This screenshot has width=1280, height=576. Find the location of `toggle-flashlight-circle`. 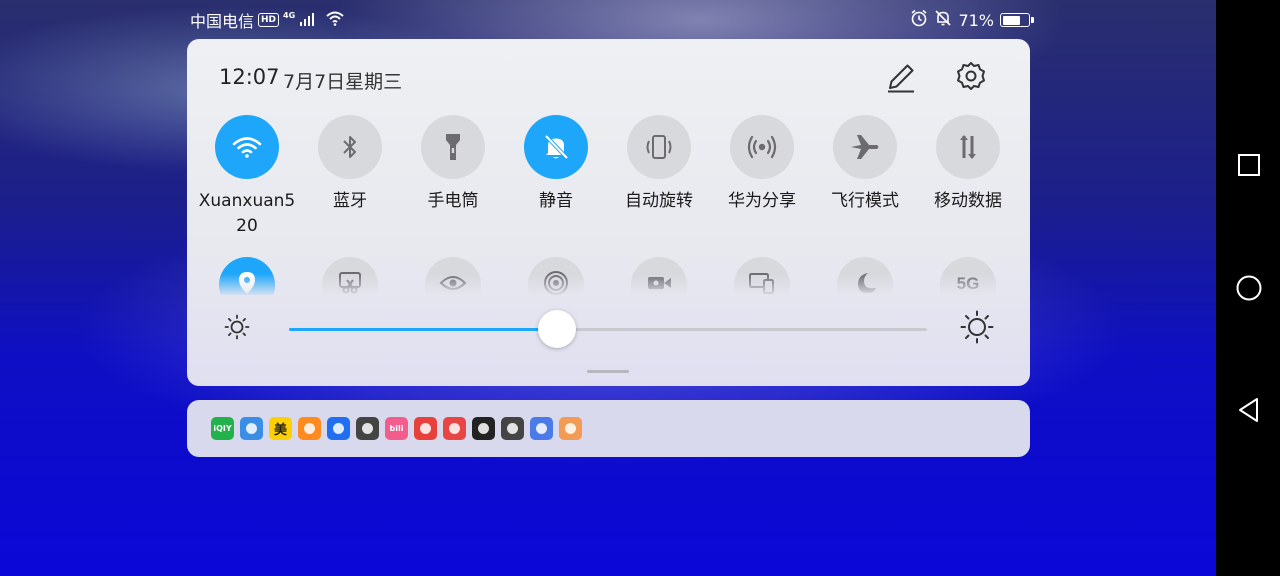

toggle-flashlight-circle is located at coordinates (453, 147).